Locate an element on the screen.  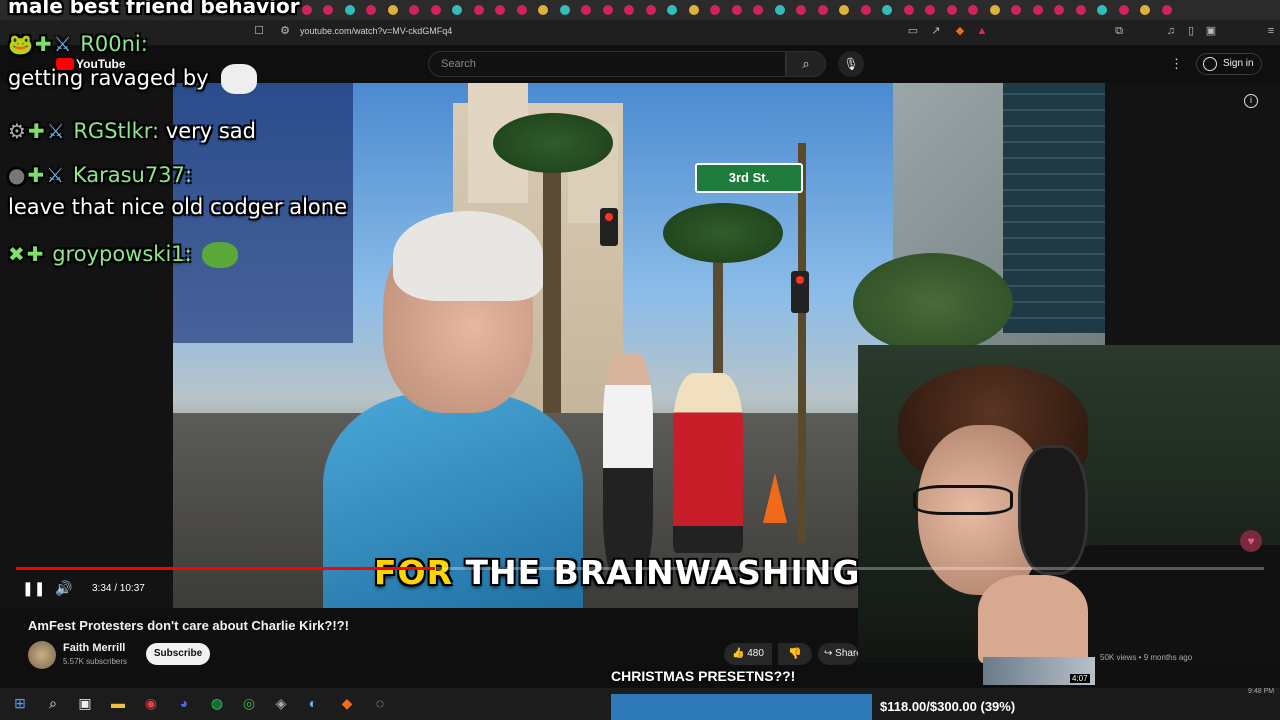
suggested-video-meta: 50K views • 9 months ago is located at coordinates (1146, 657).